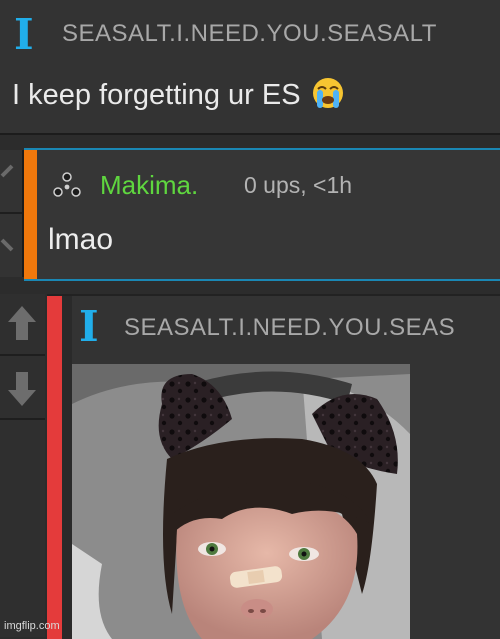 This screenshot has height=639, width=500. I want to click on comment-username: SEASALT.I.NEED.YOU.SEASALT, so click(249, 34).